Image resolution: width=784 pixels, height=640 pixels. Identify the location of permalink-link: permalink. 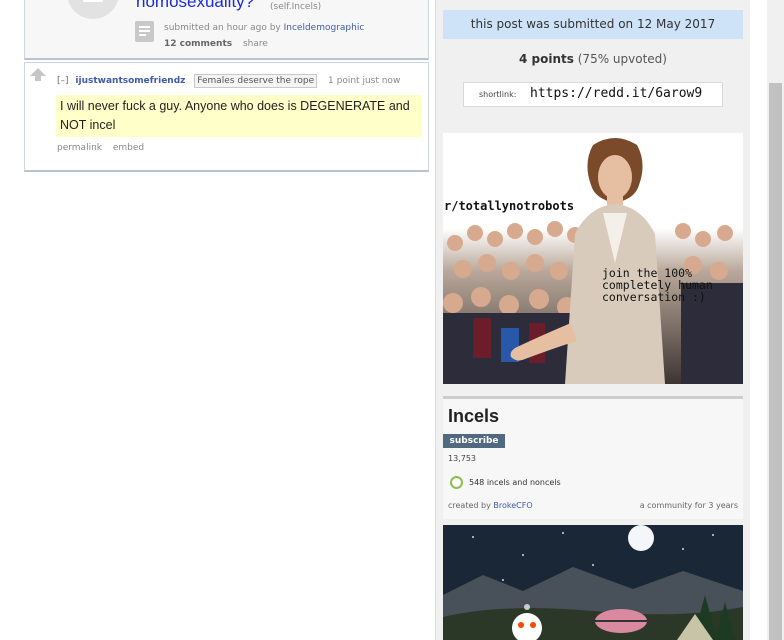
(79, 148).